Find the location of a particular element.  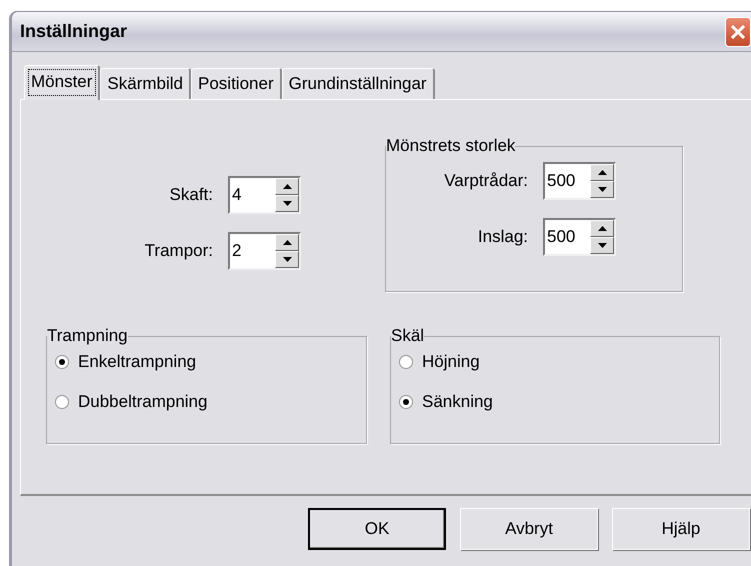

spin-field: 4 is located at coordinates (264, 195).